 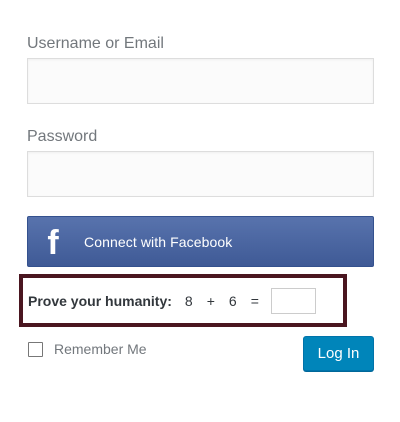 I want to click on facebook-f-icon: f, so click(x=53, y=242).